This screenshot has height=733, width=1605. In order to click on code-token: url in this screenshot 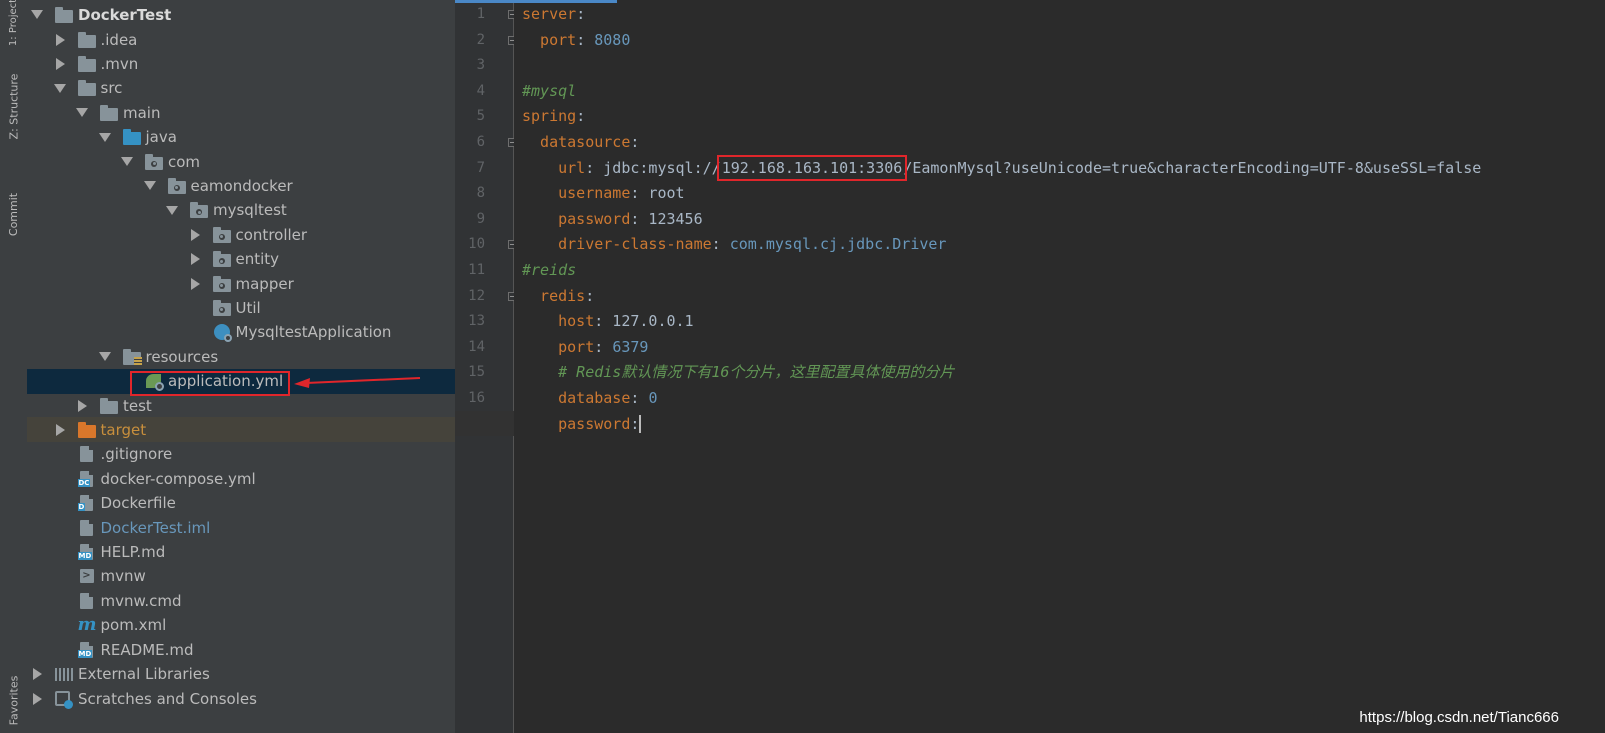, I will do `click(554, 167)`.